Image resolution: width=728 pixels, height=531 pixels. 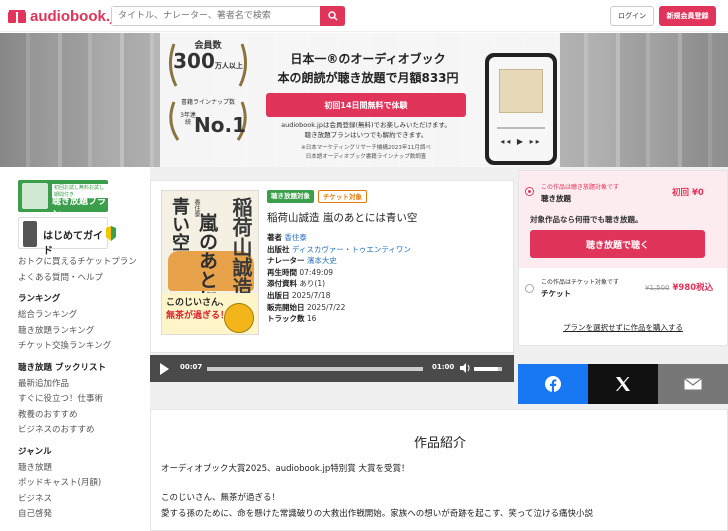 I want to click on cover-band-line1: このじいさん、, so click(x=198, y=303).